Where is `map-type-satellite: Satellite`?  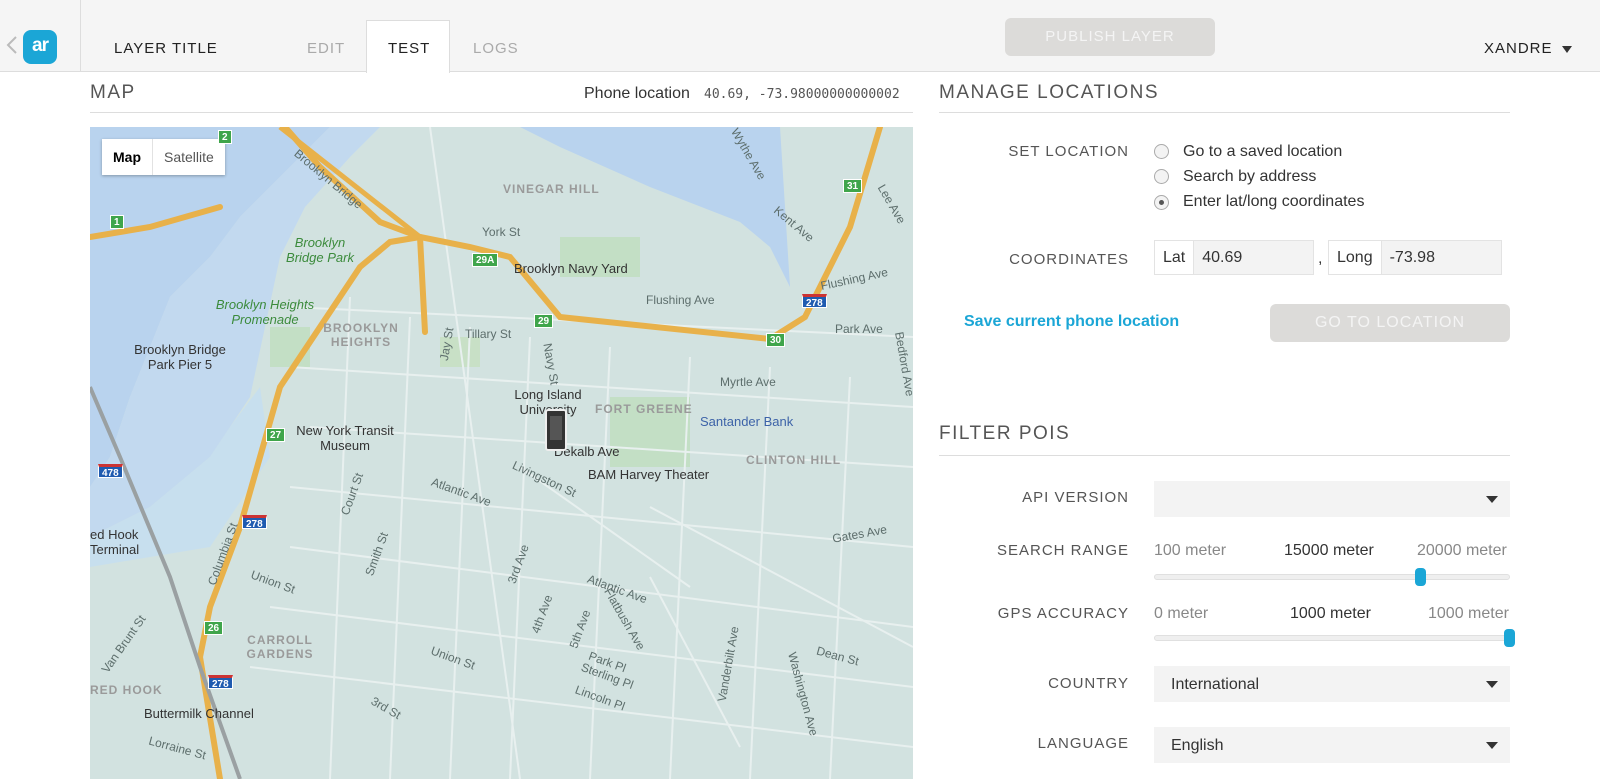
map-type-satellite: Satellite is located at coordinates (189, 157).